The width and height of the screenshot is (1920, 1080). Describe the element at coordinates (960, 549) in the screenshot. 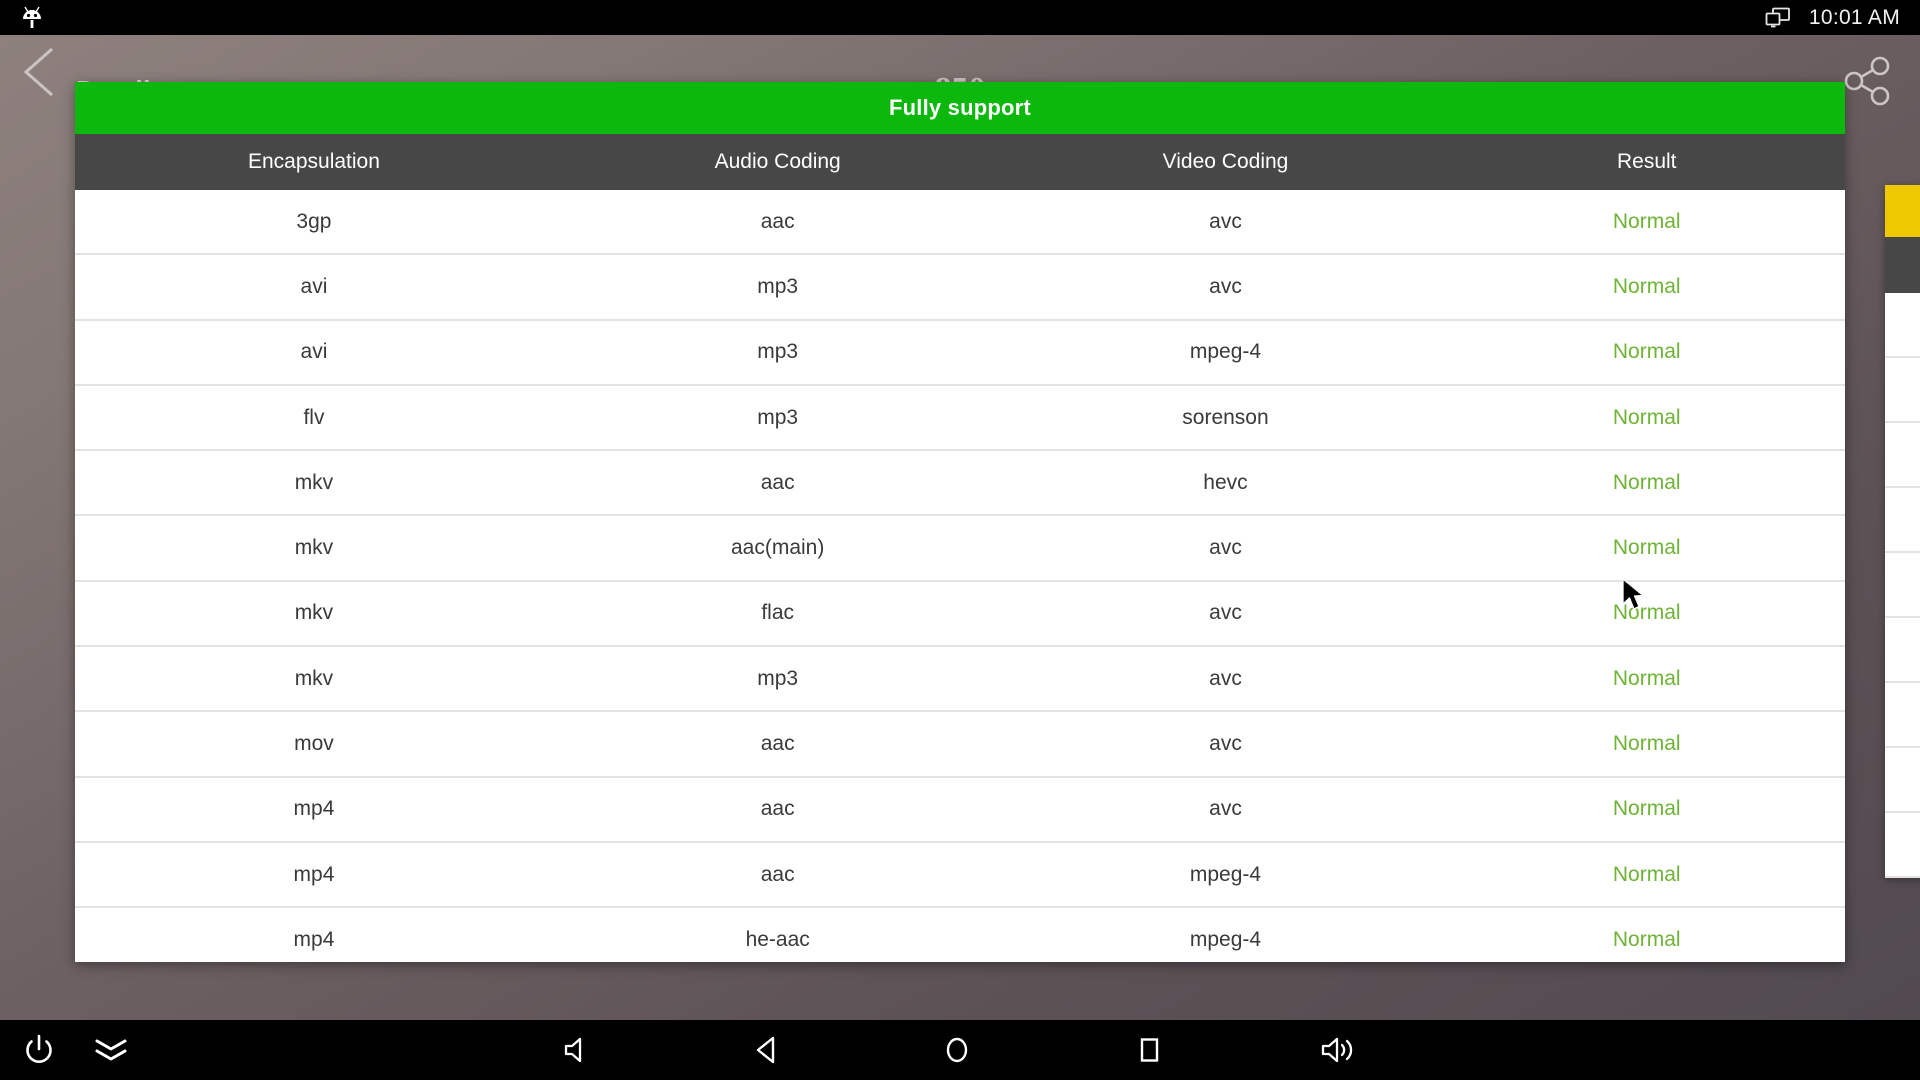

I see `table-row: mkv aac(main) avc Normal` at that location.